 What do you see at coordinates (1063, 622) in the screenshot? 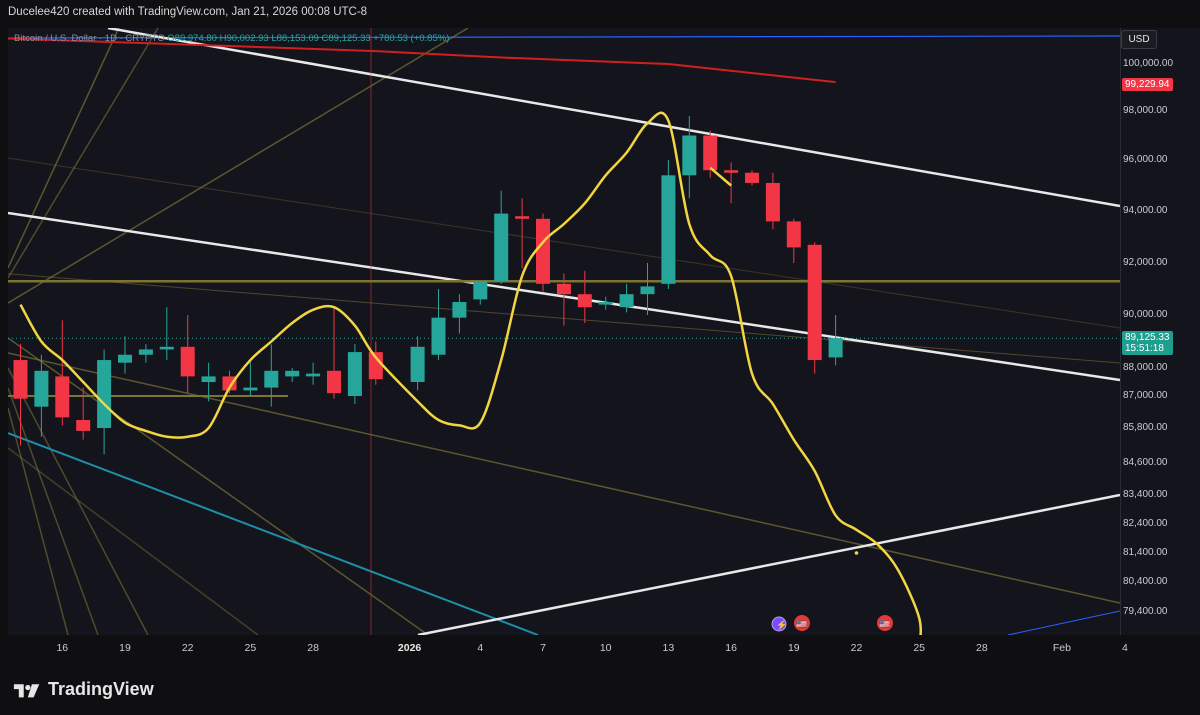
I see `blue-small-line` at bounding box center [1063, 622].